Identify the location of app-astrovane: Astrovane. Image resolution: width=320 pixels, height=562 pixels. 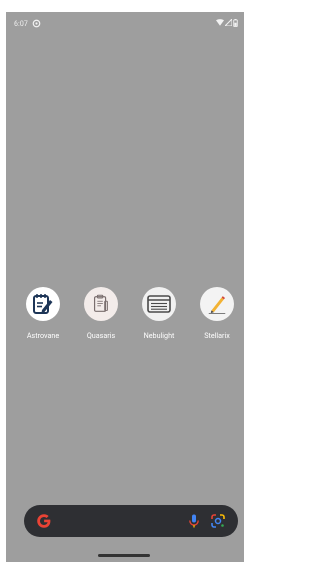
(43, 317).